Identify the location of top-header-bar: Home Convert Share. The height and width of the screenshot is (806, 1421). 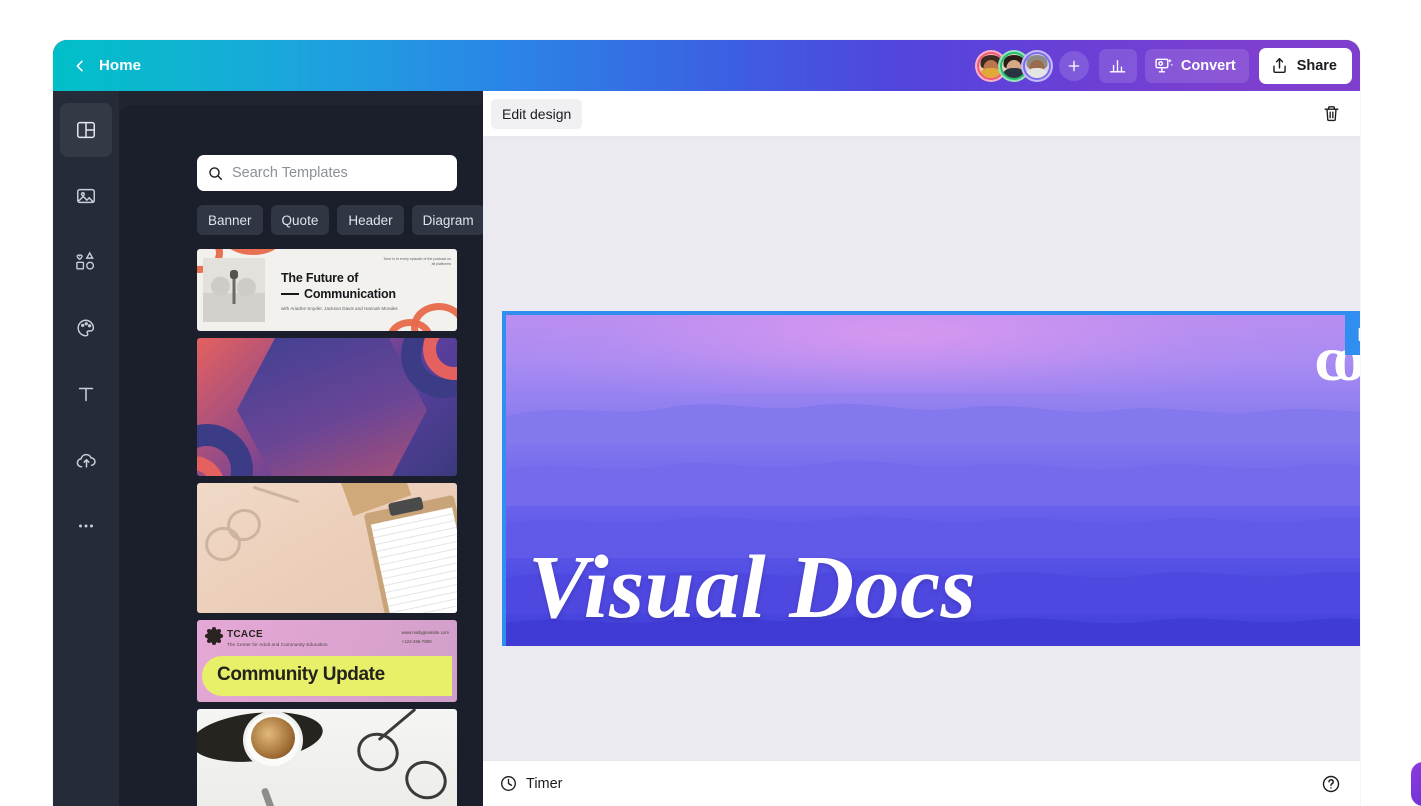
(706, 65).